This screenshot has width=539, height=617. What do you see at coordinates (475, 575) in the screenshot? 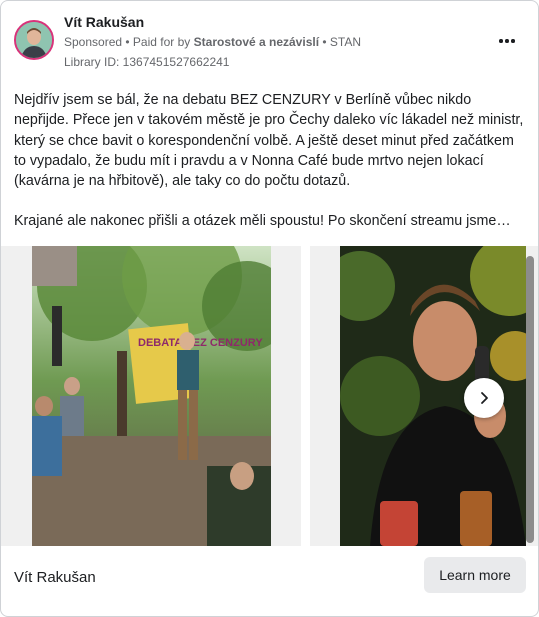
I see `learn-more-button: Learn more` at bounding box center [475, 575].